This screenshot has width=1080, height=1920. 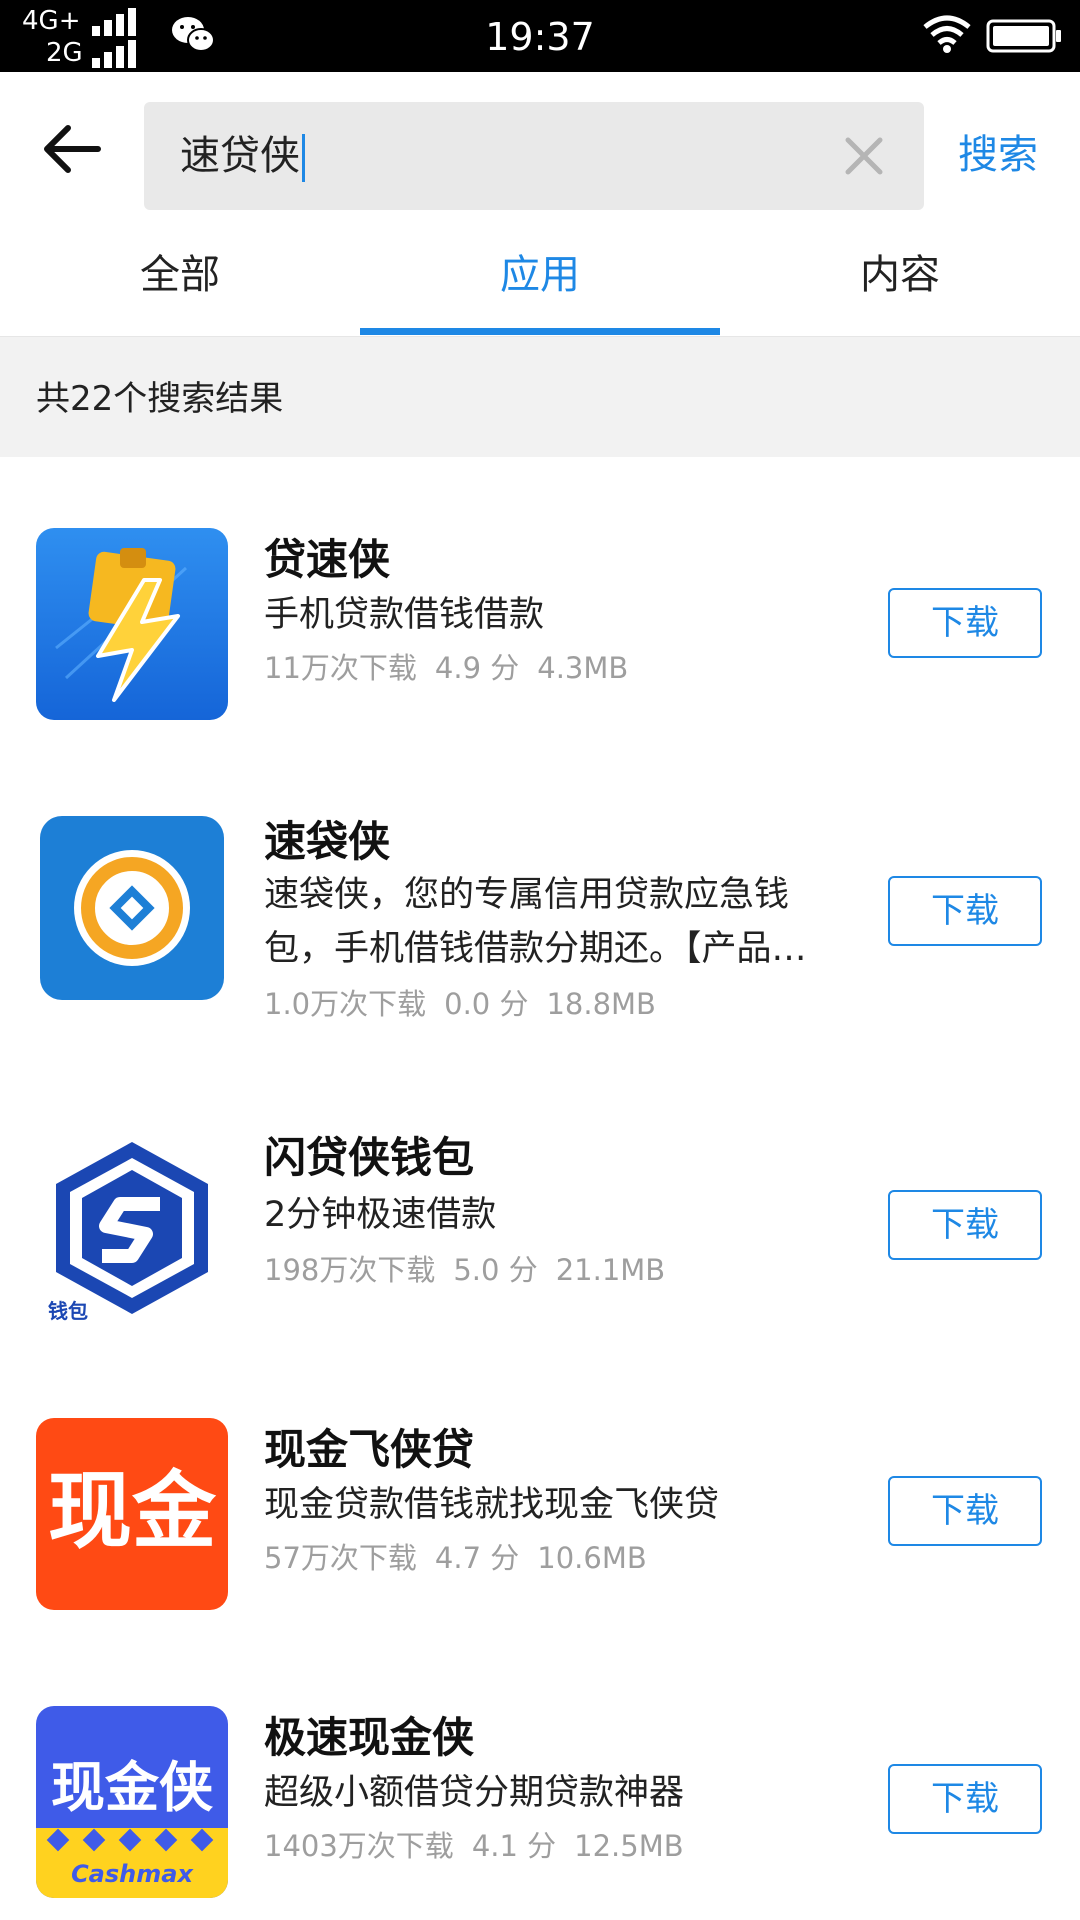 What do you see at coordinates (132, 908) in the screenshot?
I see `coin-circle-icon` at bounding box center [132, 908].